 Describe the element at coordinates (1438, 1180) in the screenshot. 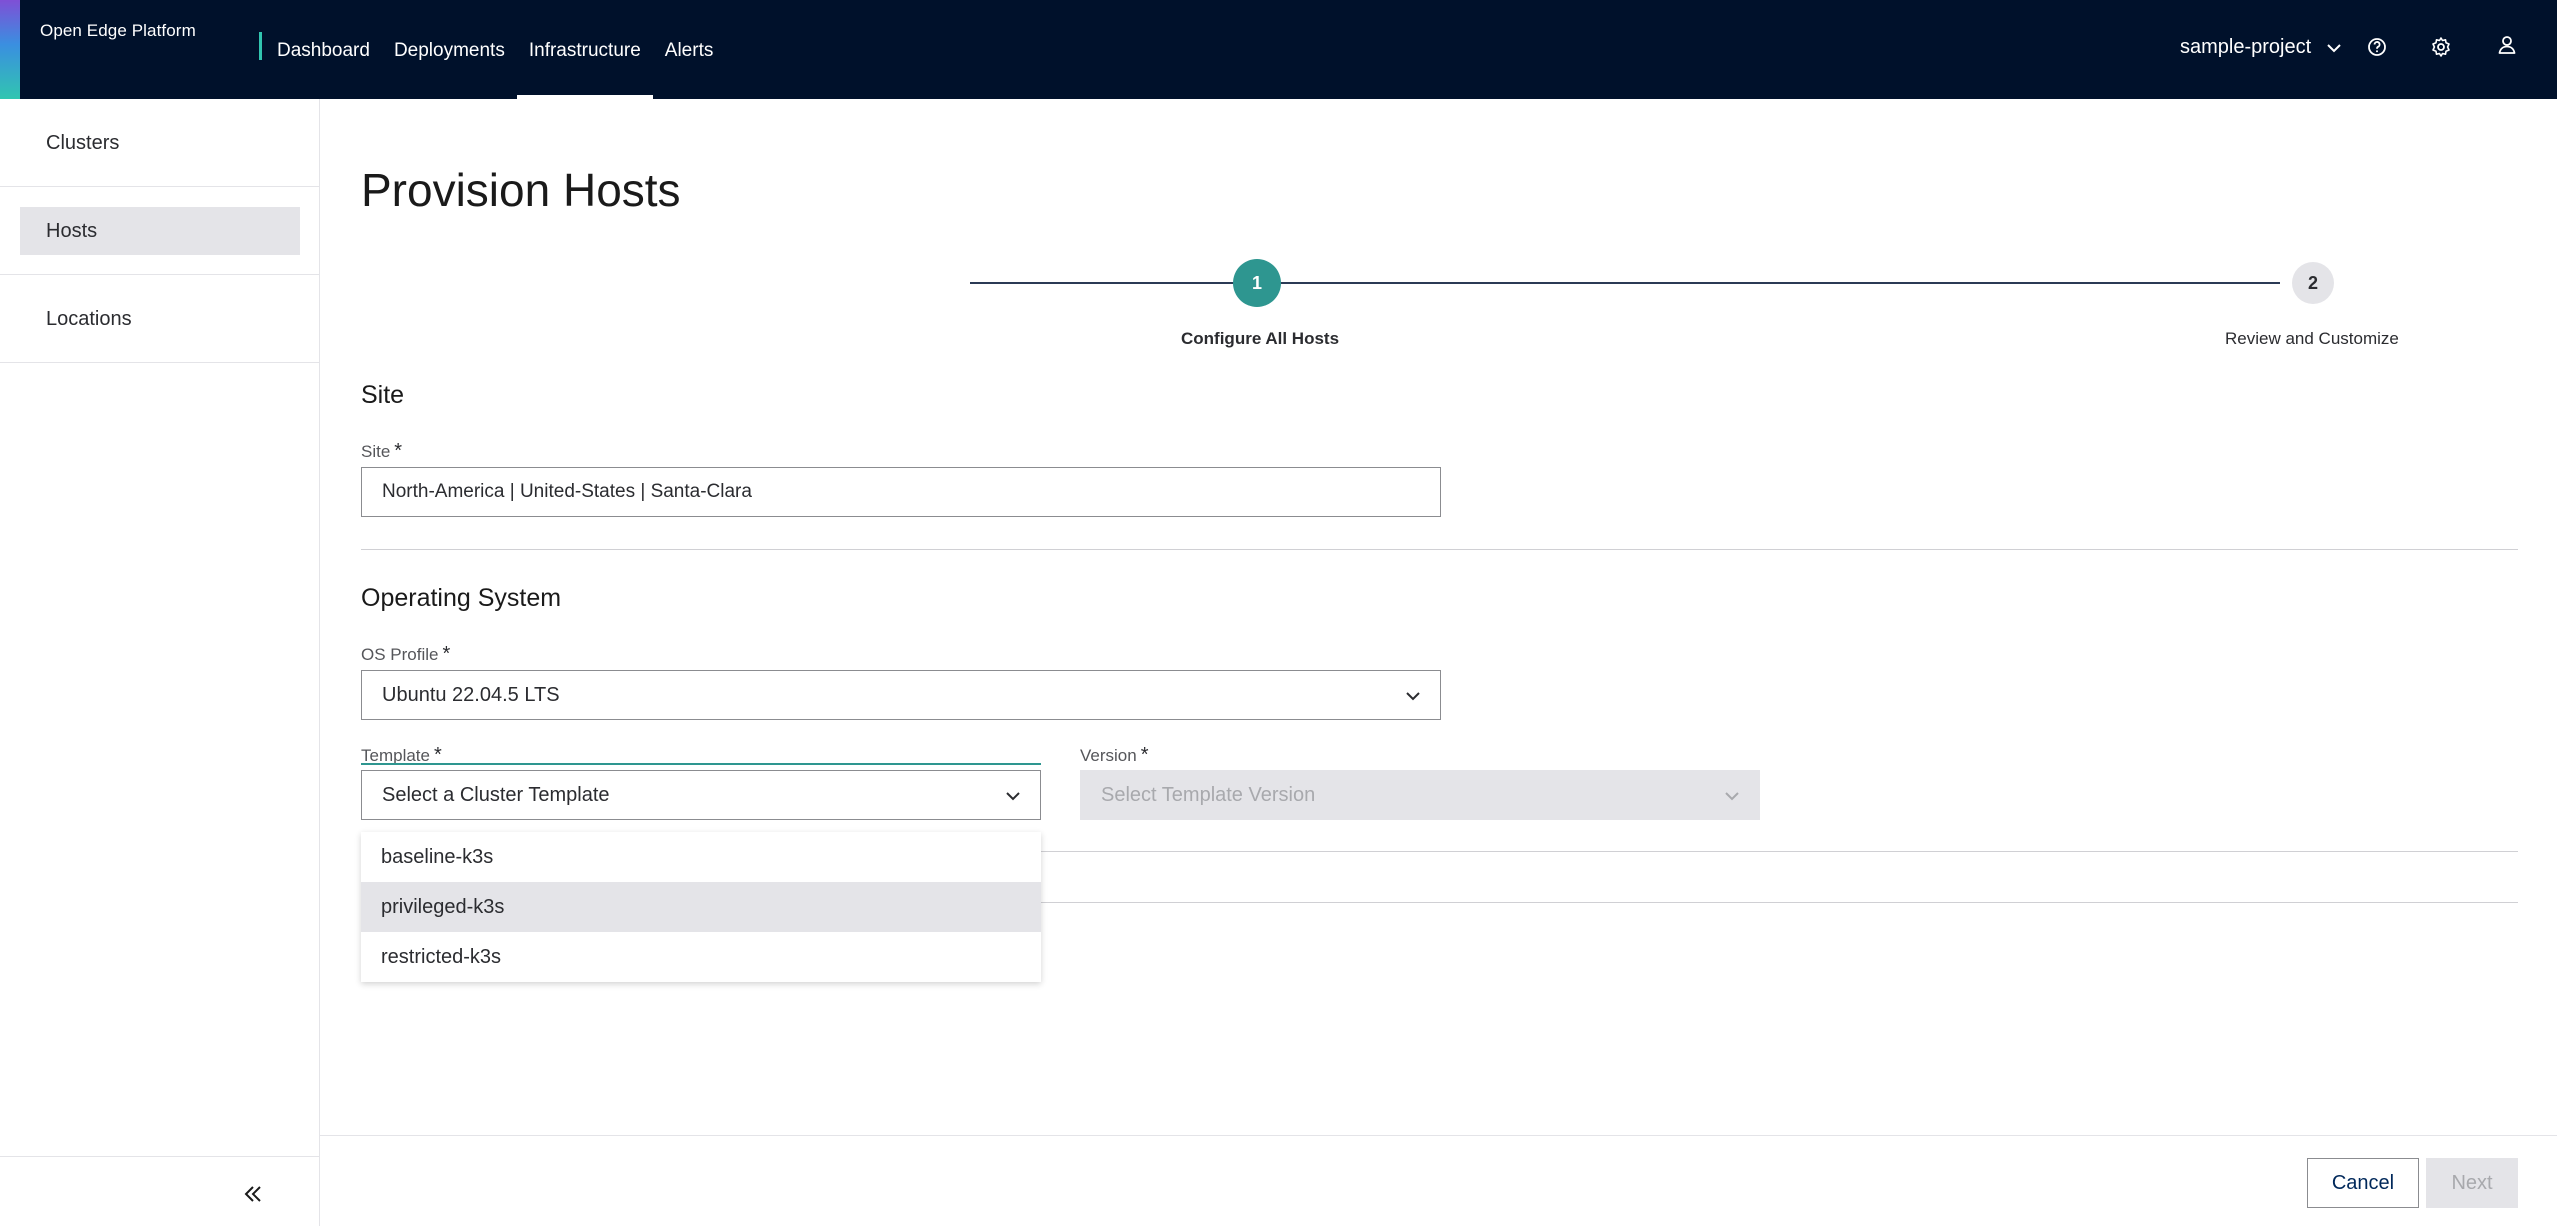

I see `action-footer: Cancel Next` at that location.